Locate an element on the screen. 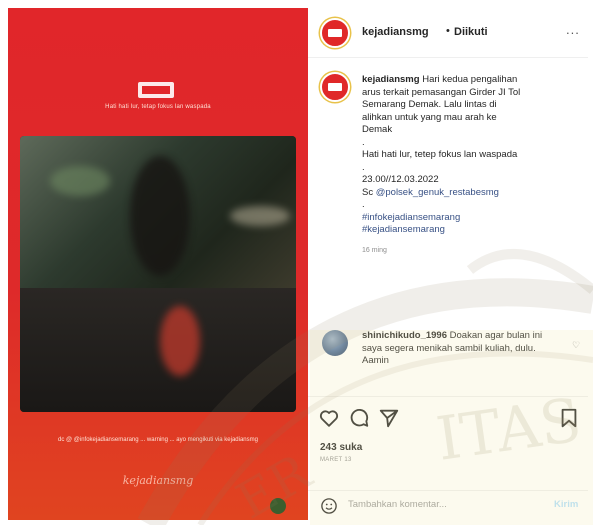 Image resolution: width=593 pixels, height=525 pixels. action-bar is located at coordinates (448, 416).